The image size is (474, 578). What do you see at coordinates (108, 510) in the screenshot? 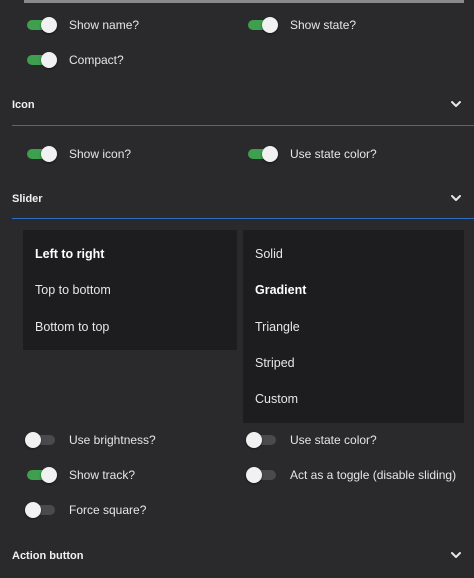
I see `force-square-label: Force square?` at bounding box center [108, 510].